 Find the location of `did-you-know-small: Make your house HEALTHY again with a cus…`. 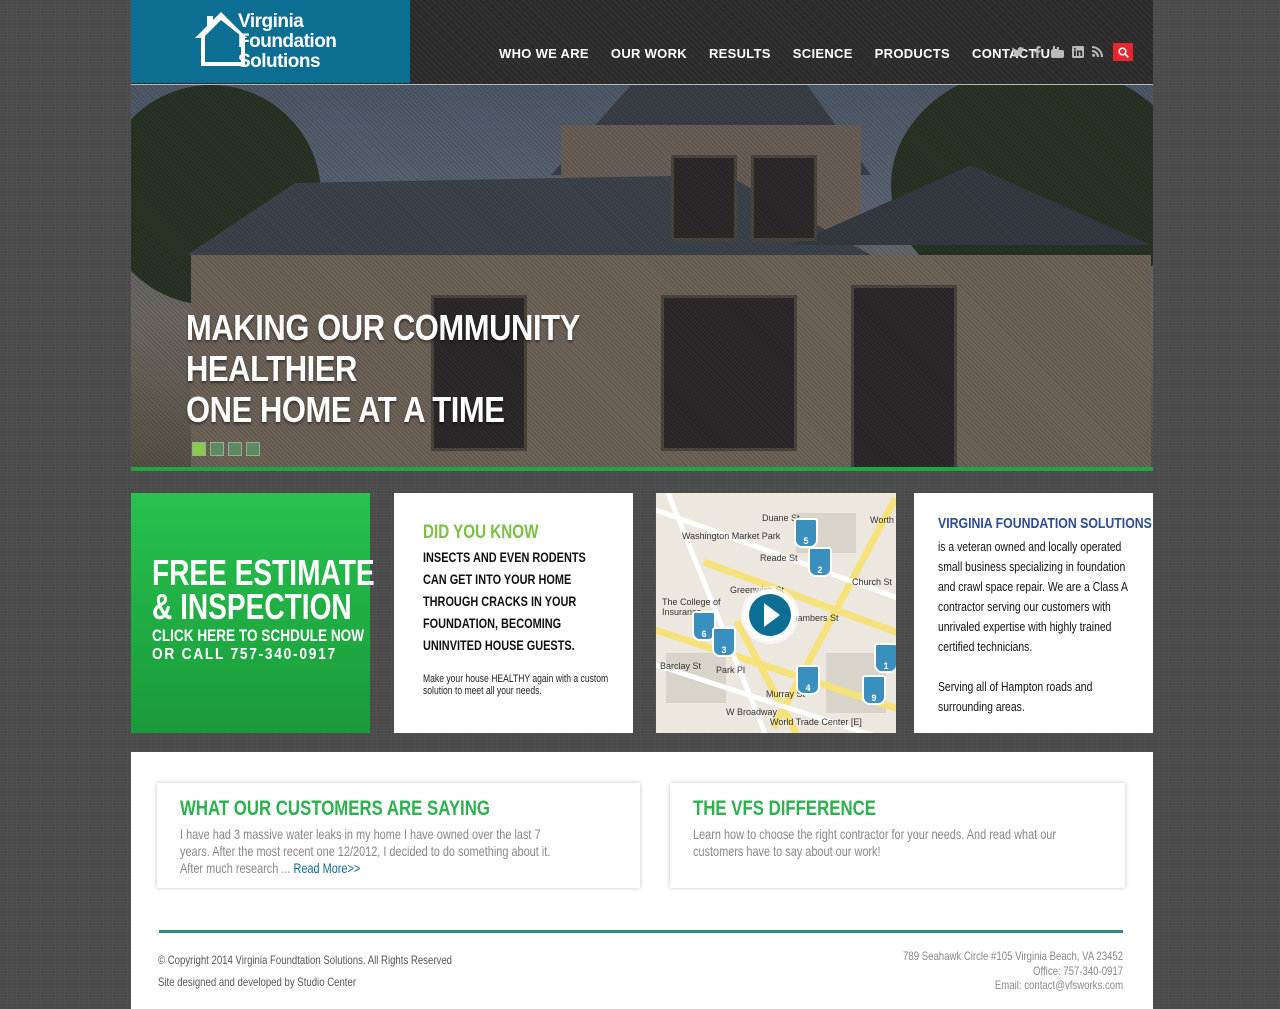

did-you-know-small: Make your house HEALTHY again with a cus… is located at coordinates (516, 685).